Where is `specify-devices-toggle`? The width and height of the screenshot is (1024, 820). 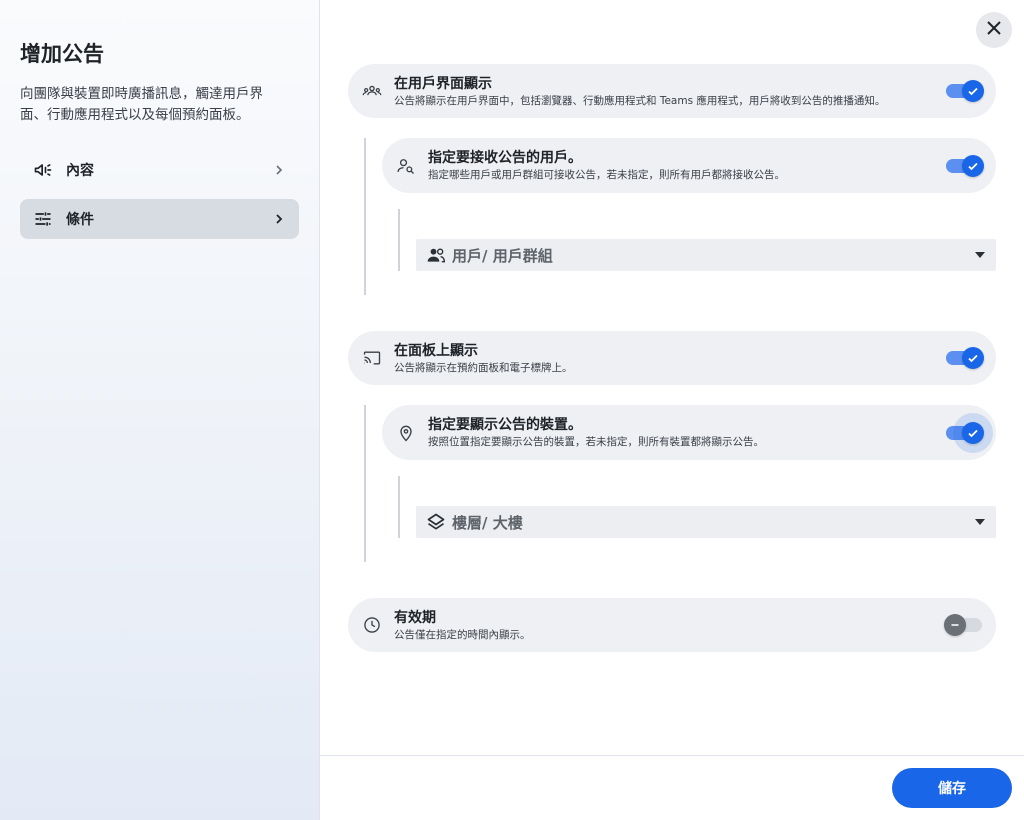
specify-devices-toggle is located at coordinates (969, 432).